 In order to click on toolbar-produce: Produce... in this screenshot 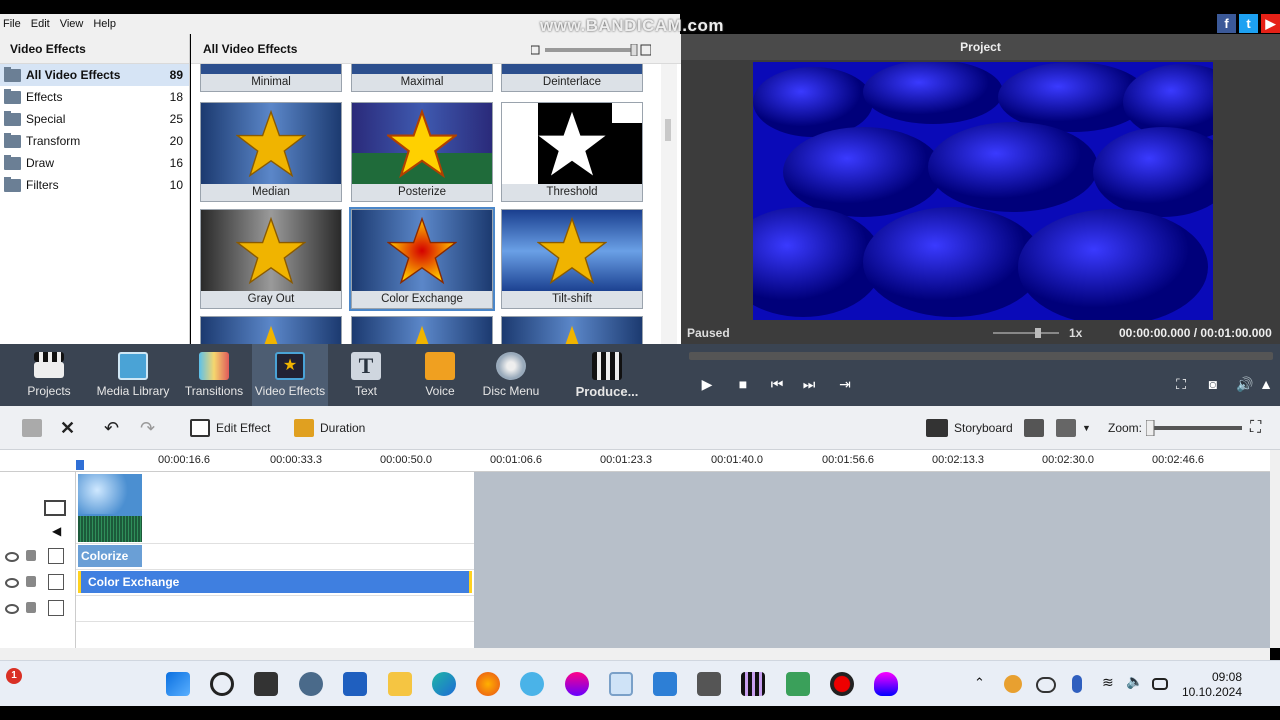, I will do `click(607, 375)`.